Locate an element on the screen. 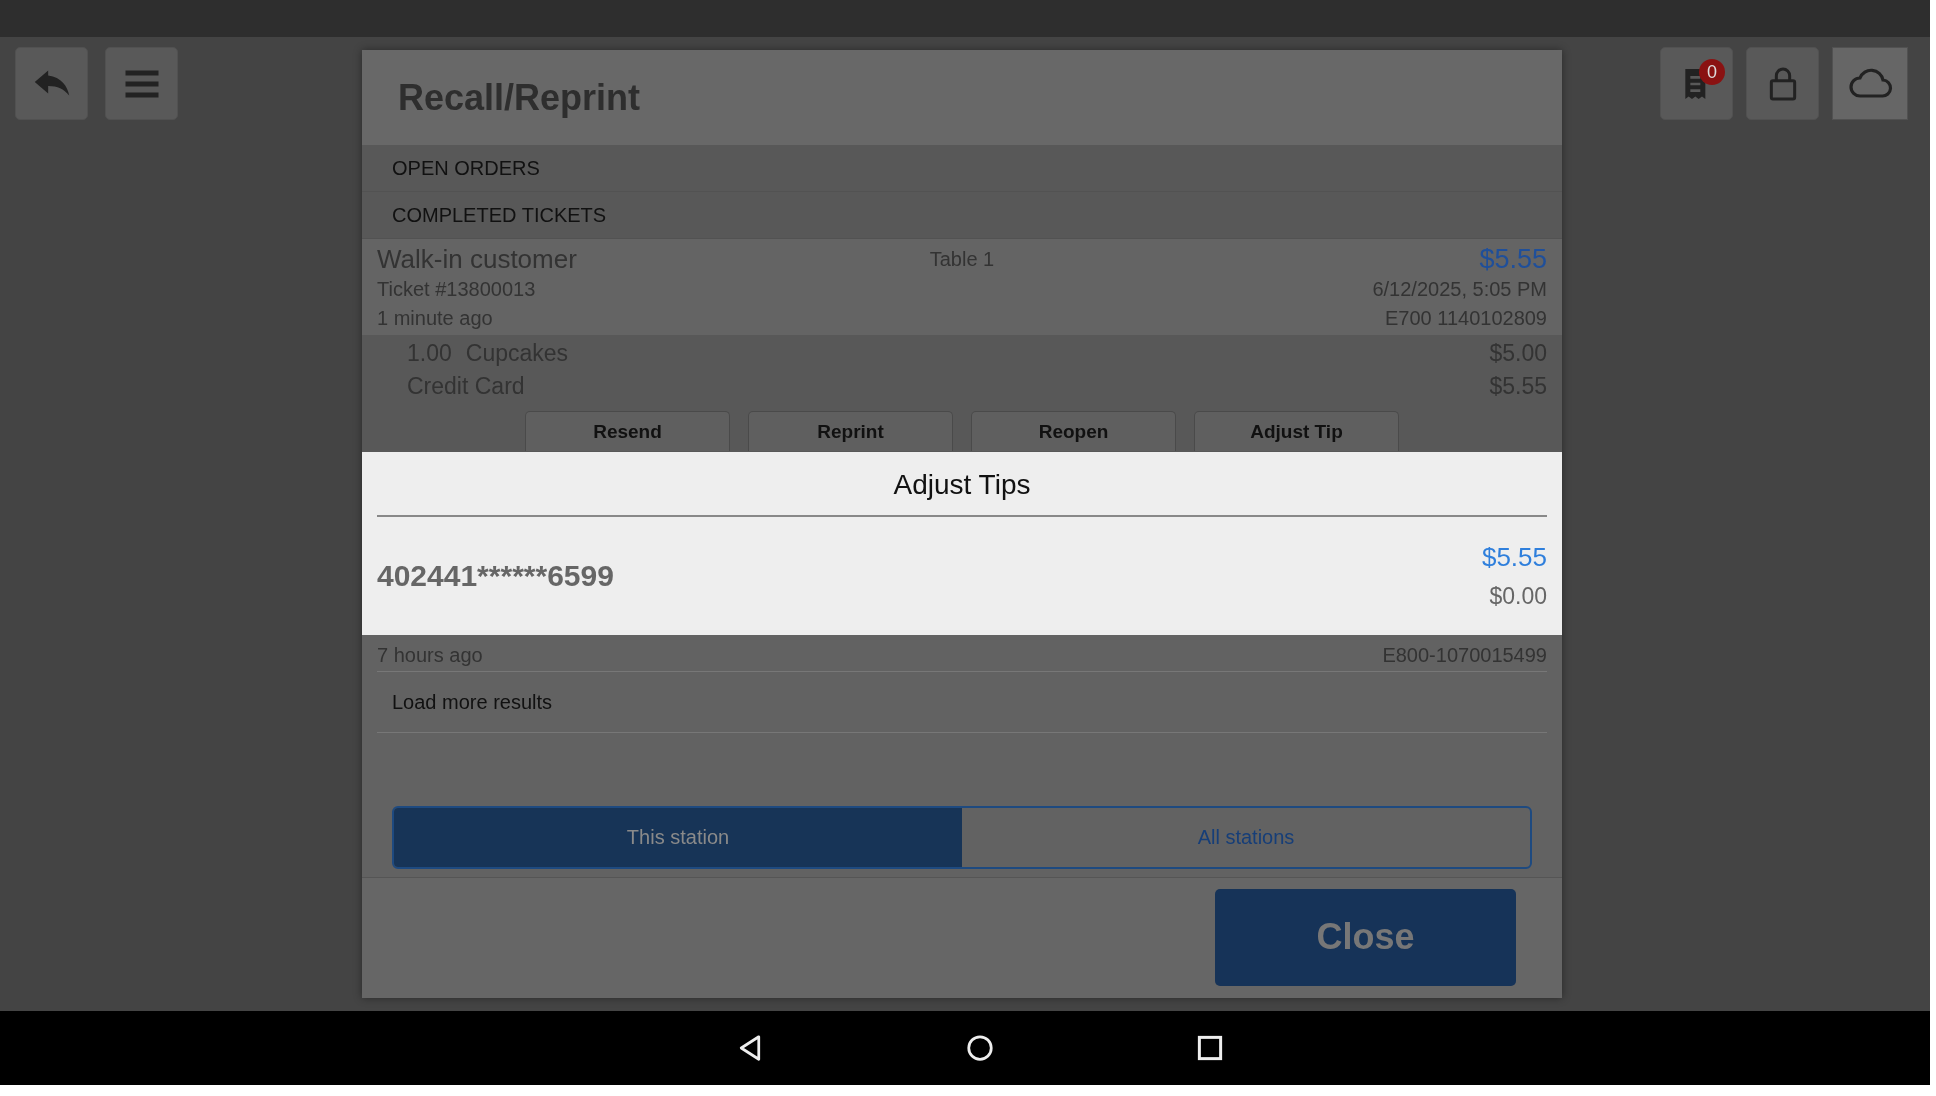  load-more-link: Load more results is located at coordinates (472, 702).